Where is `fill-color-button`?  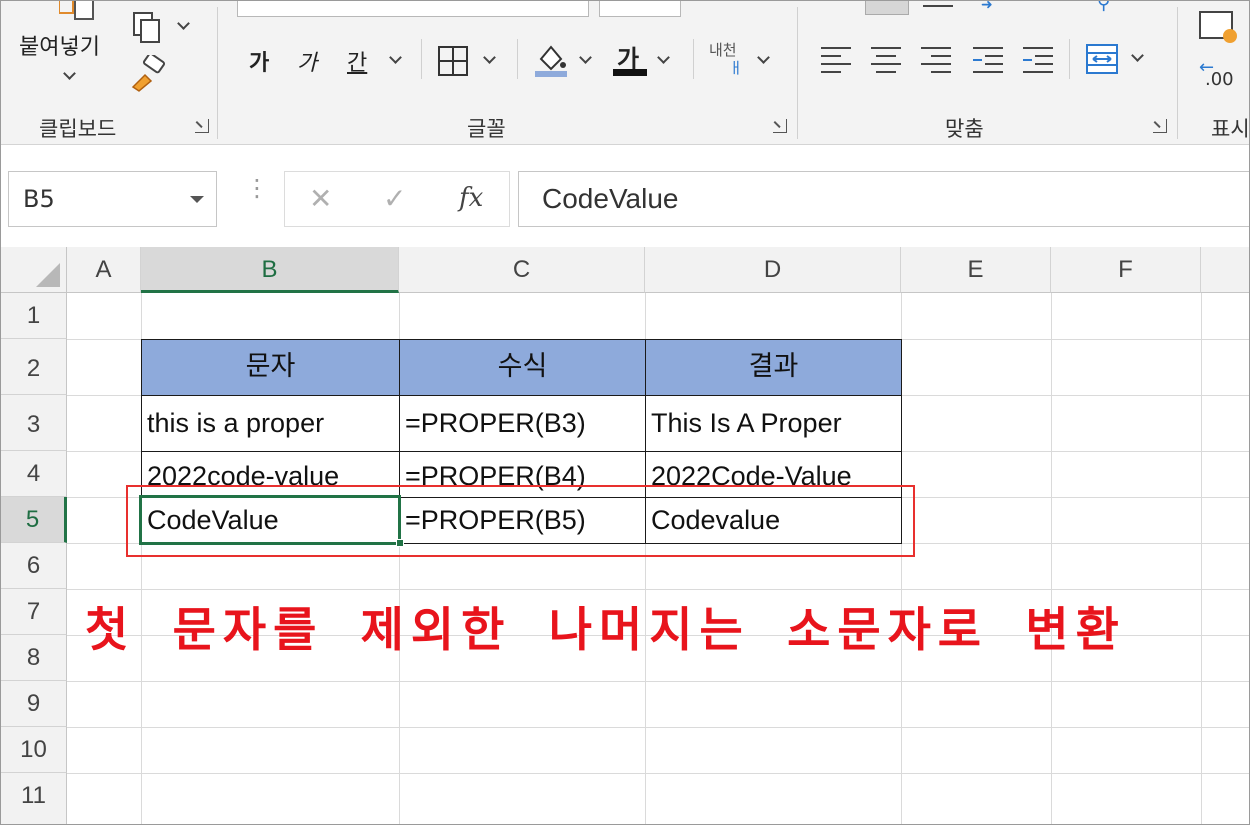 fill-color-button is located at coordinates (565, 60).